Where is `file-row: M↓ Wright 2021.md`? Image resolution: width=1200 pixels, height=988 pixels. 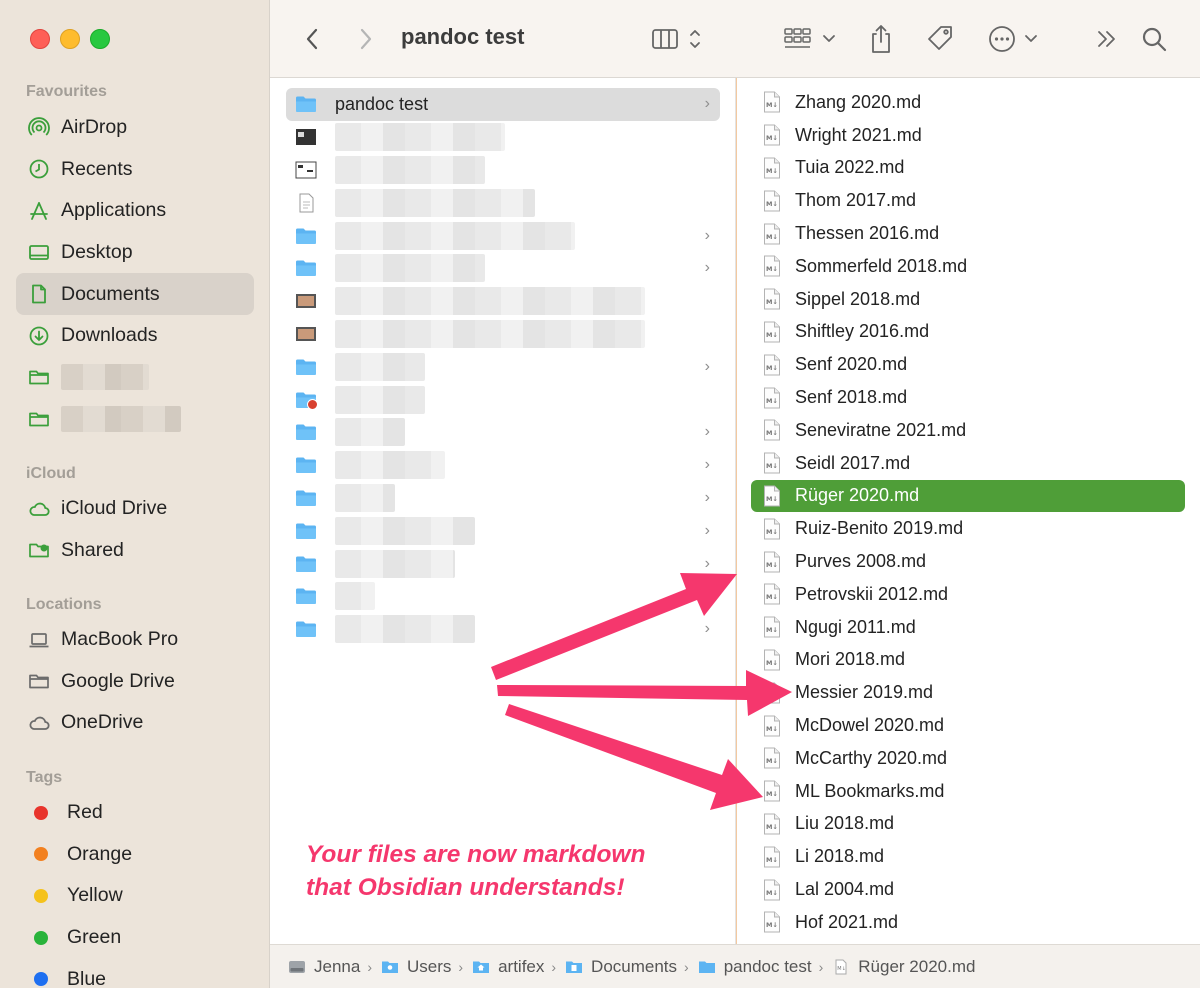 file-row: M↓ Wright 2021.md is located at coordinates (968, 135).